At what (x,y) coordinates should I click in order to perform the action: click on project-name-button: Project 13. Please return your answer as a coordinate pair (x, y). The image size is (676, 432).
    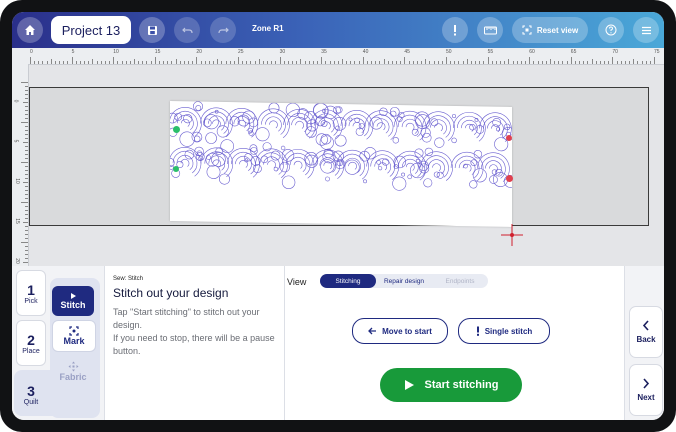
    Looking at the image, I should click on (91, 30).